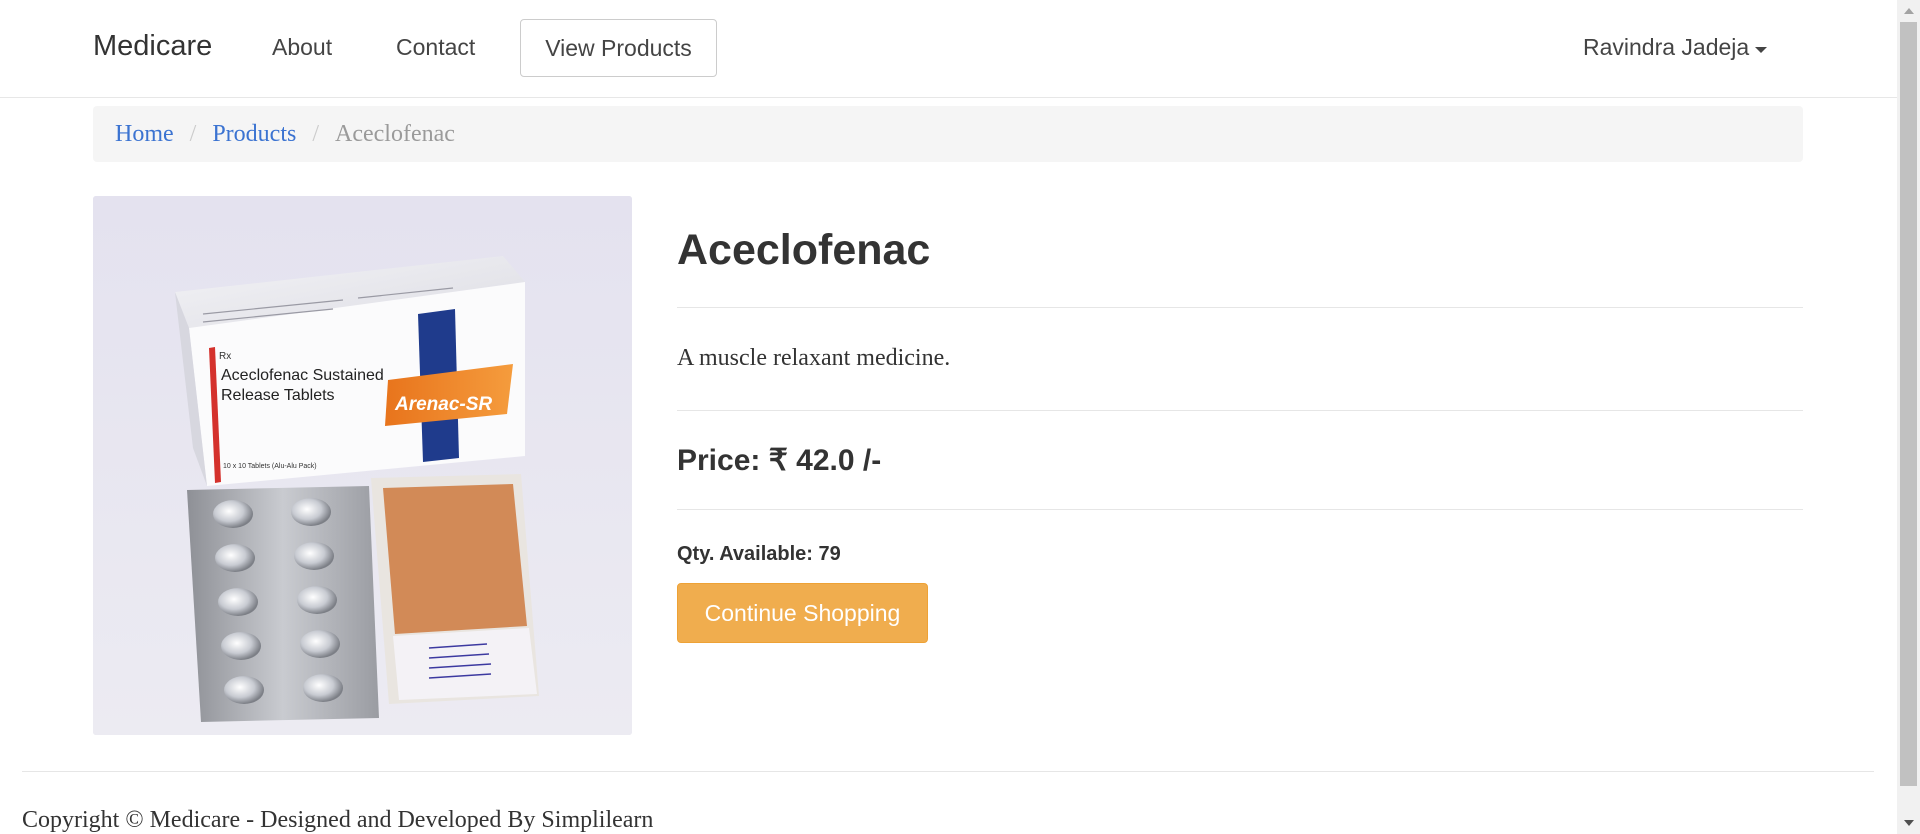 The image size is (1920, 834). Describe the element at coordinates (302, 47) in the screenshot. I see `nav-about-link: About` at that location.